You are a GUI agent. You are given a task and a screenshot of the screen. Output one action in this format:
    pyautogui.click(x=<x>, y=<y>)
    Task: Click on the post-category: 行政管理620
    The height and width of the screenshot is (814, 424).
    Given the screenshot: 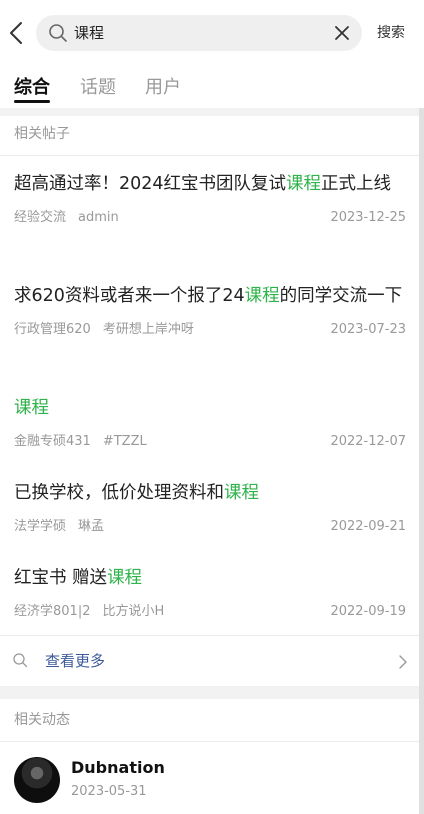 What is the action you would take?
    pyautogui.click(x=52, y=329)
    